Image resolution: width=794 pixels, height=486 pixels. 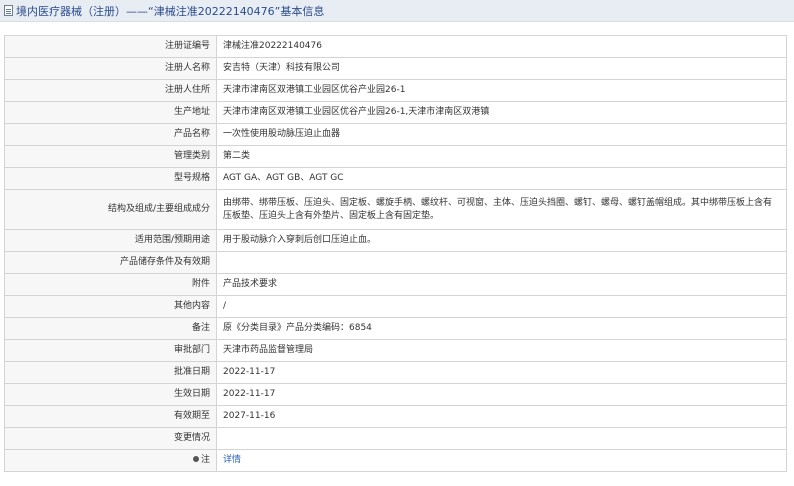 I want to click on table-row: 生产地址 天津市津南区双港镇工业园区优谷产业园26-1,天津市津南区双港镇, so click(x=395, y=112).